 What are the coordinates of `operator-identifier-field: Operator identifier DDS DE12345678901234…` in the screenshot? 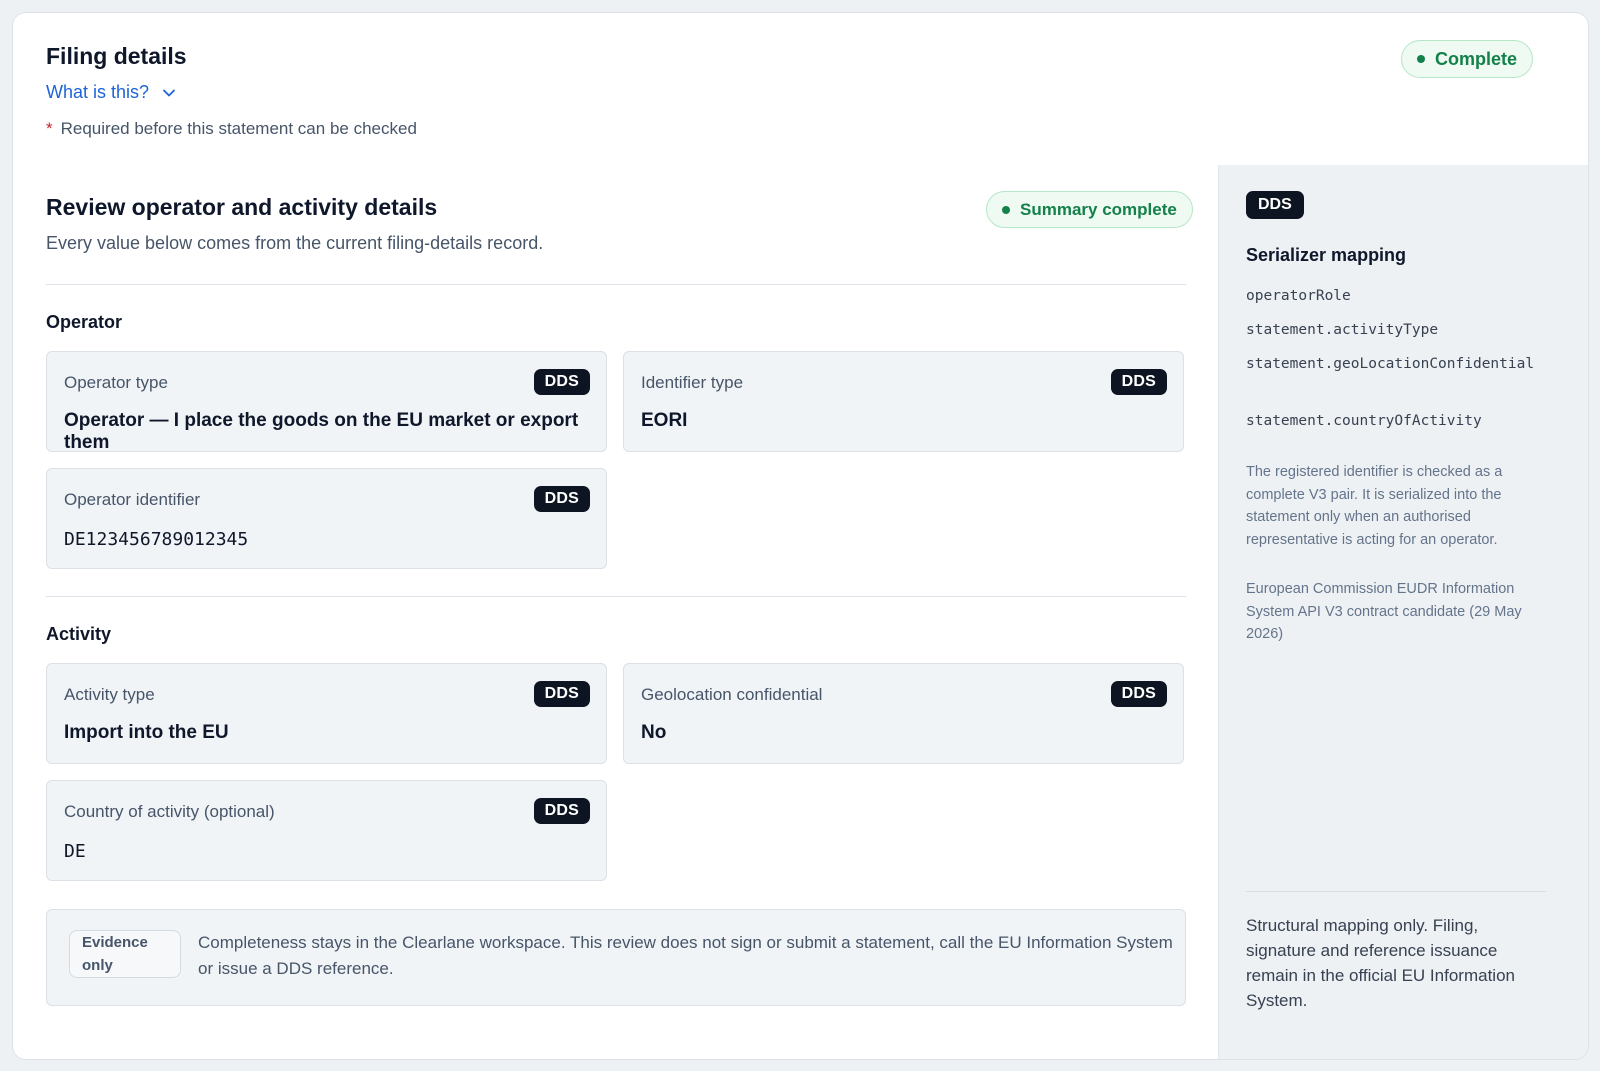 It's located at (326, 518).